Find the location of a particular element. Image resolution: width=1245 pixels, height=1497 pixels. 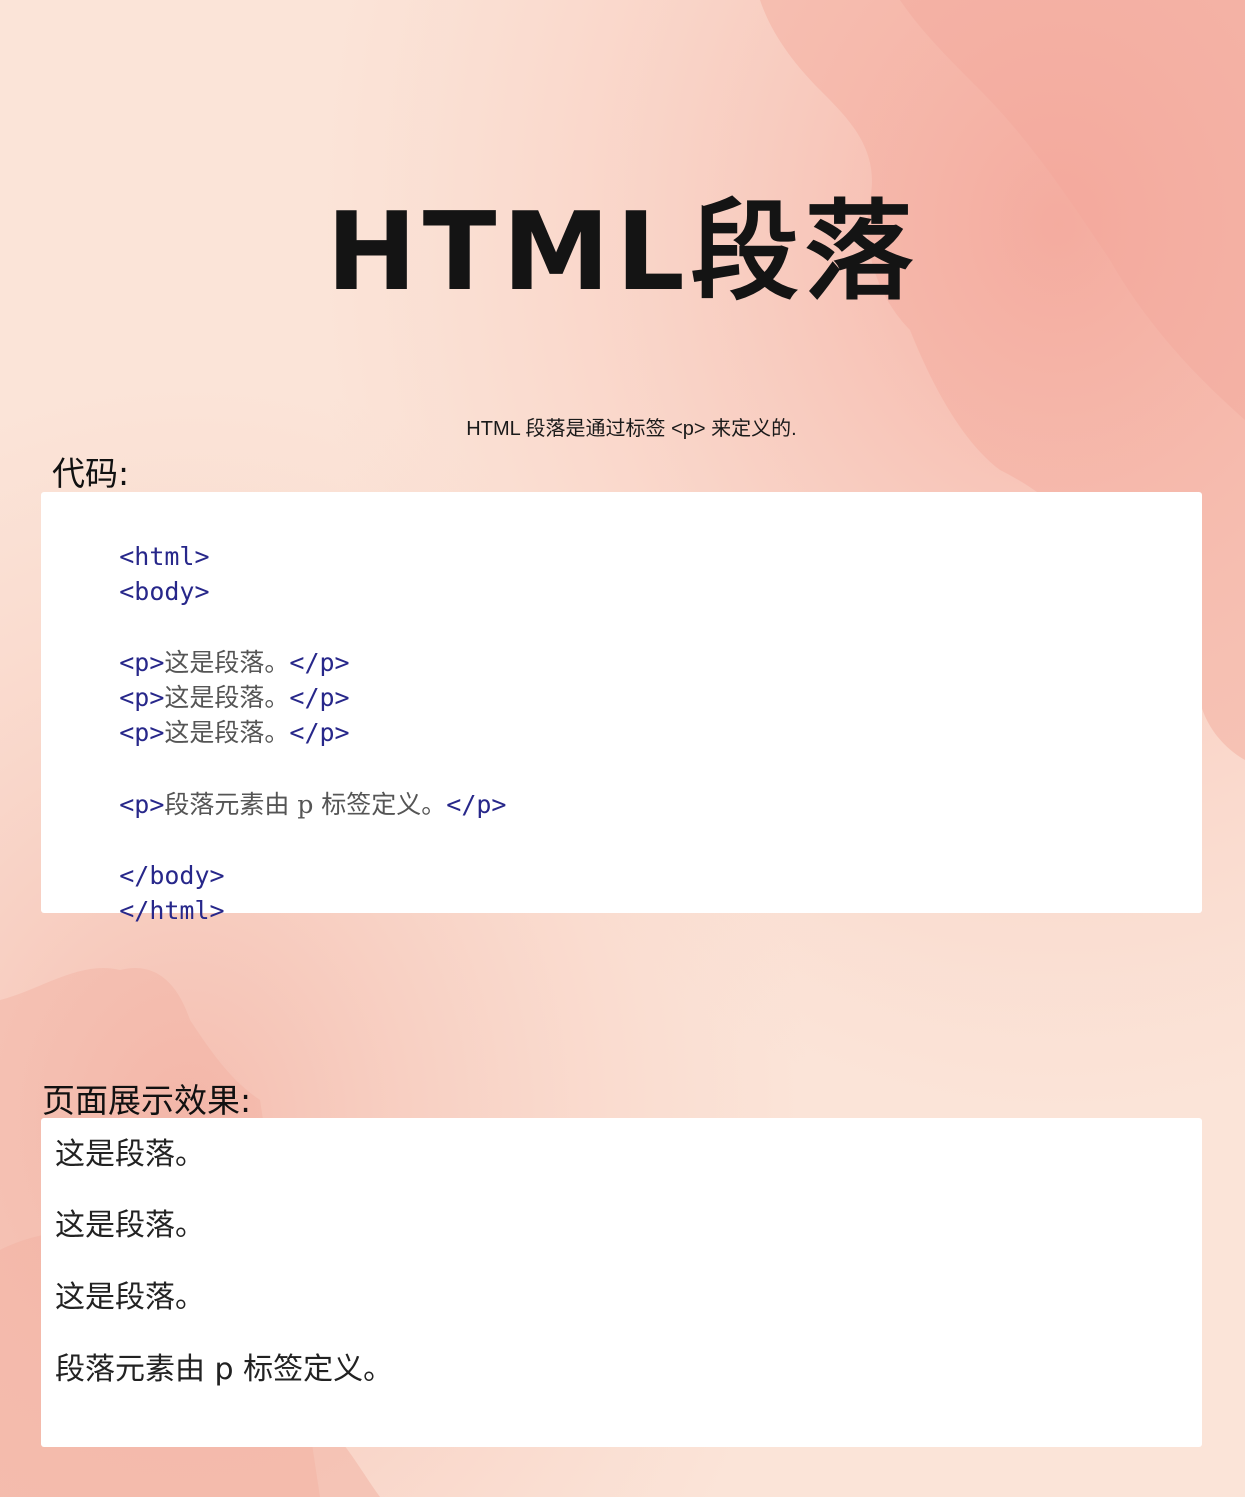

code-text: 这是段落。 is located at coordinates (227, 732).